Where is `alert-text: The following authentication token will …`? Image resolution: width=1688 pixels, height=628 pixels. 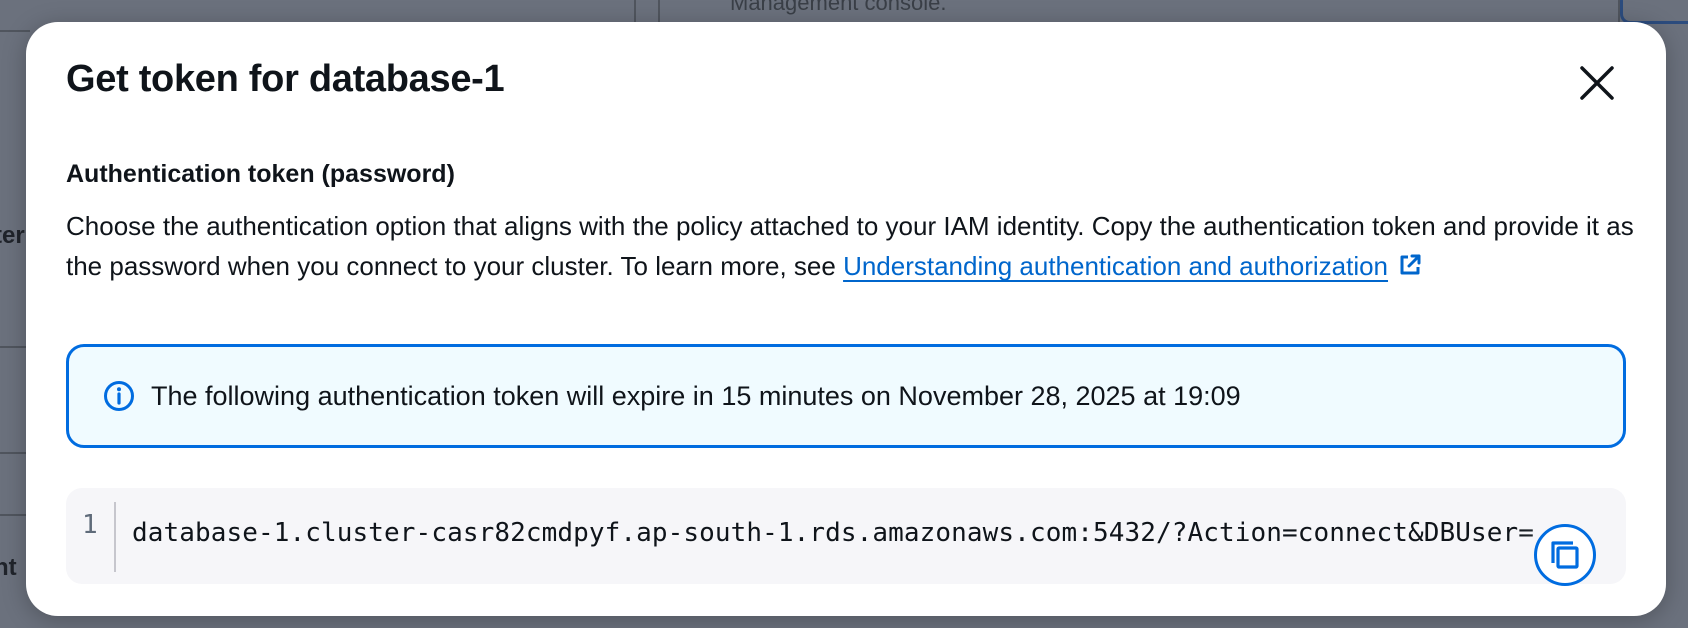
alert-text: The following authentication token will … is located at coordinates (696, 395).